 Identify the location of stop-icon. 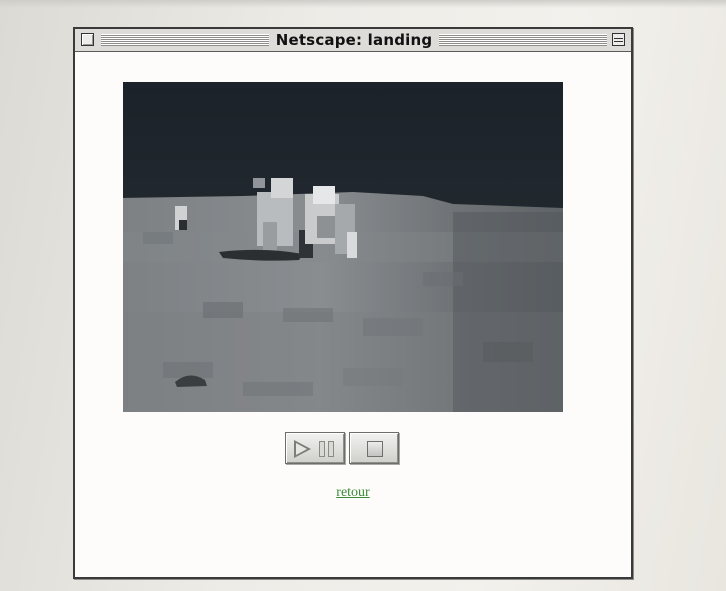
(375, 449).